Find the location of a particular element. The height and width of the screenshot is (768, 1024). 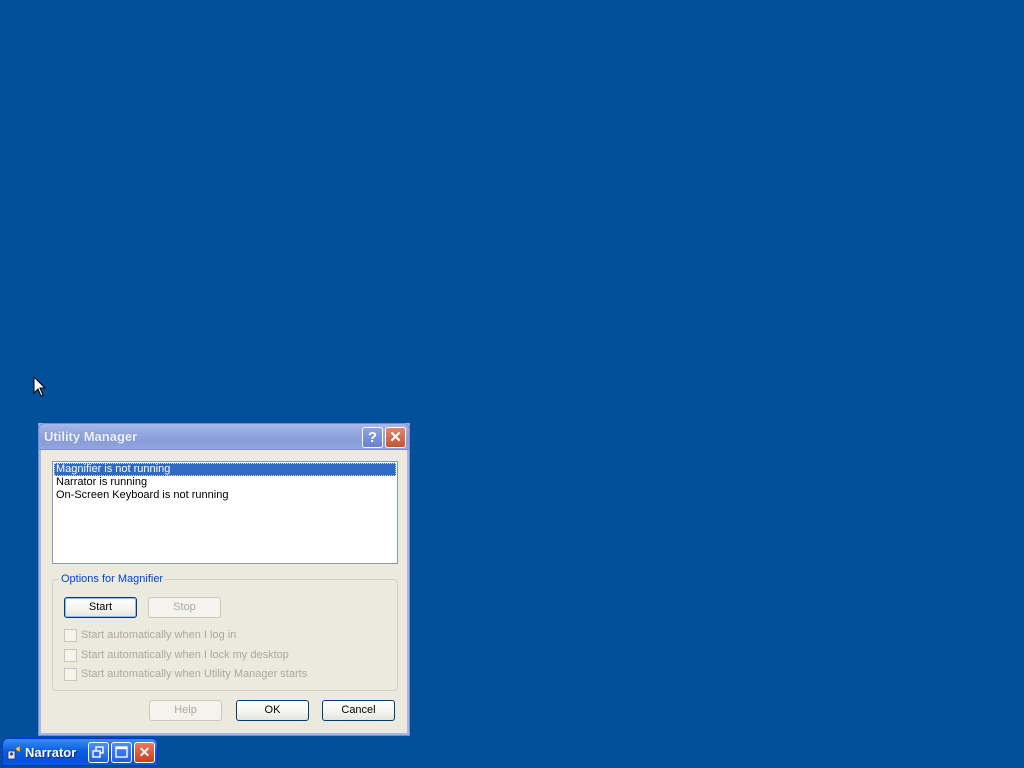

cancel-button: Cancel is located at coordinates (358, 710).